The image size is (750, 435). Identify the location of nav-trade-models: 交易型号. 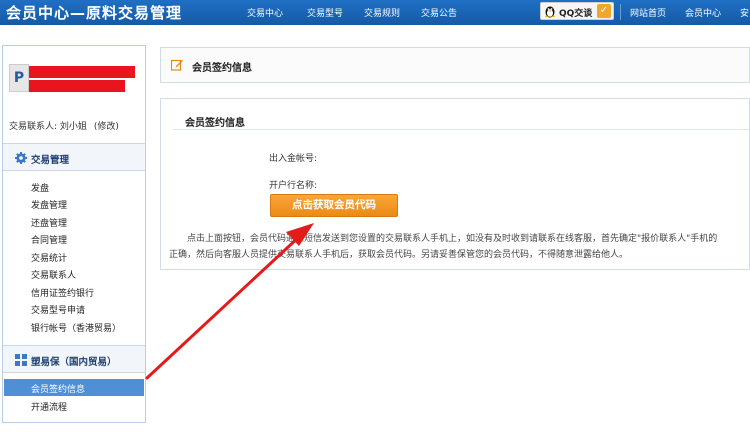
(325, 12).